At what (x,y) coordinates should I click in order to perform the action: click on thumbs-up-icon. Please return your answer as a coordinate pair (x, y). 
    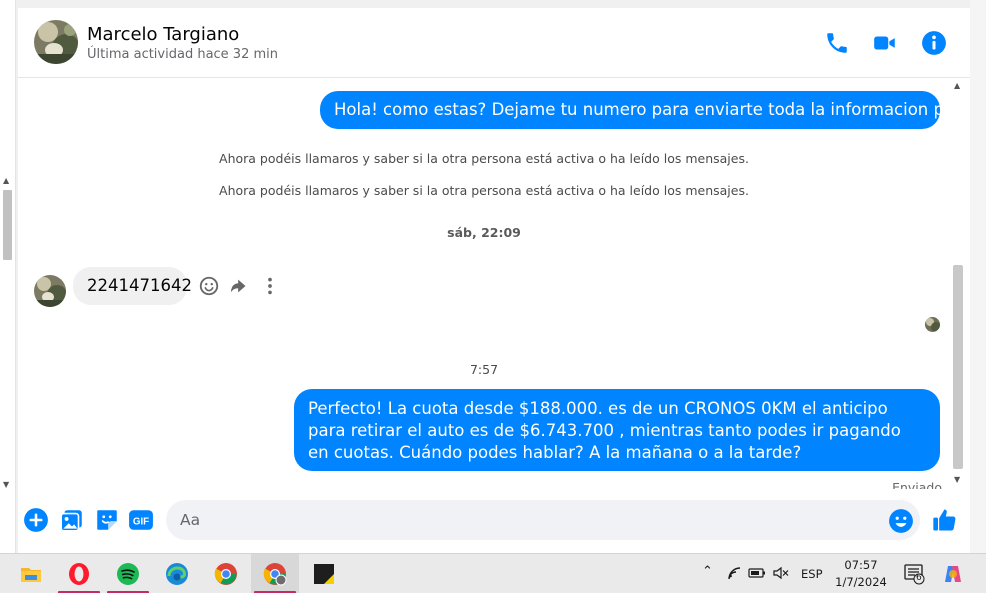
    Looking at the image, I should click on (944, 519).